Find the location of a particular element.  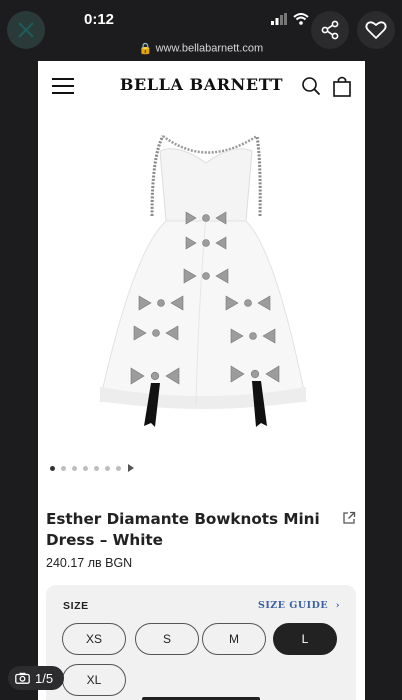

gallery-counter: 1/5 is located at coordinates (36, 678).